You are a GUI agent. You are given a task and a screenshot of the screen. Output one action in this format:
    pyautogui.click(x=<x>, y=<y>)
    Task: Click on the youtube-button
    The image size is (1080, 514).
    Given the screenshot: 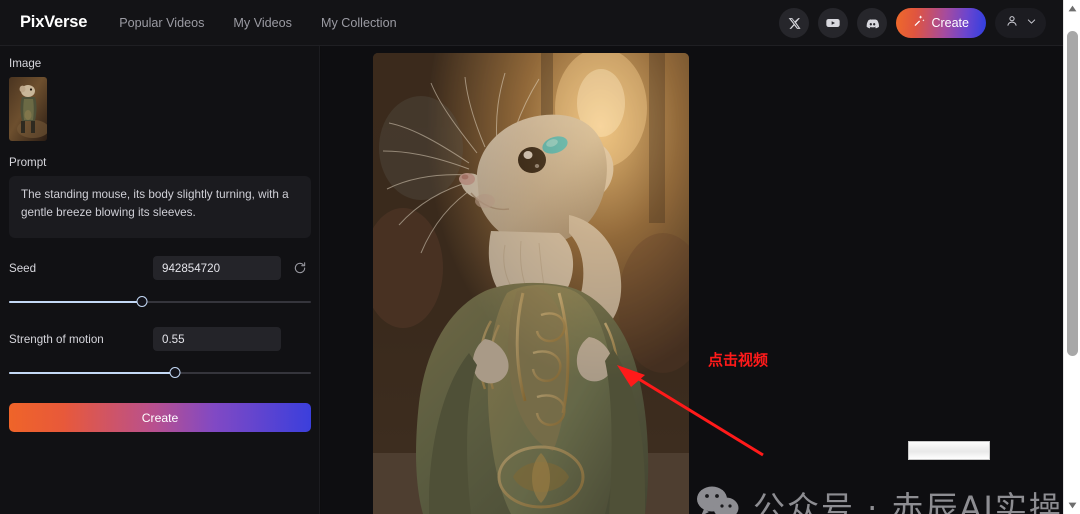 What is the action you would take?
    pyautogui.click(x=833, y=23)
    